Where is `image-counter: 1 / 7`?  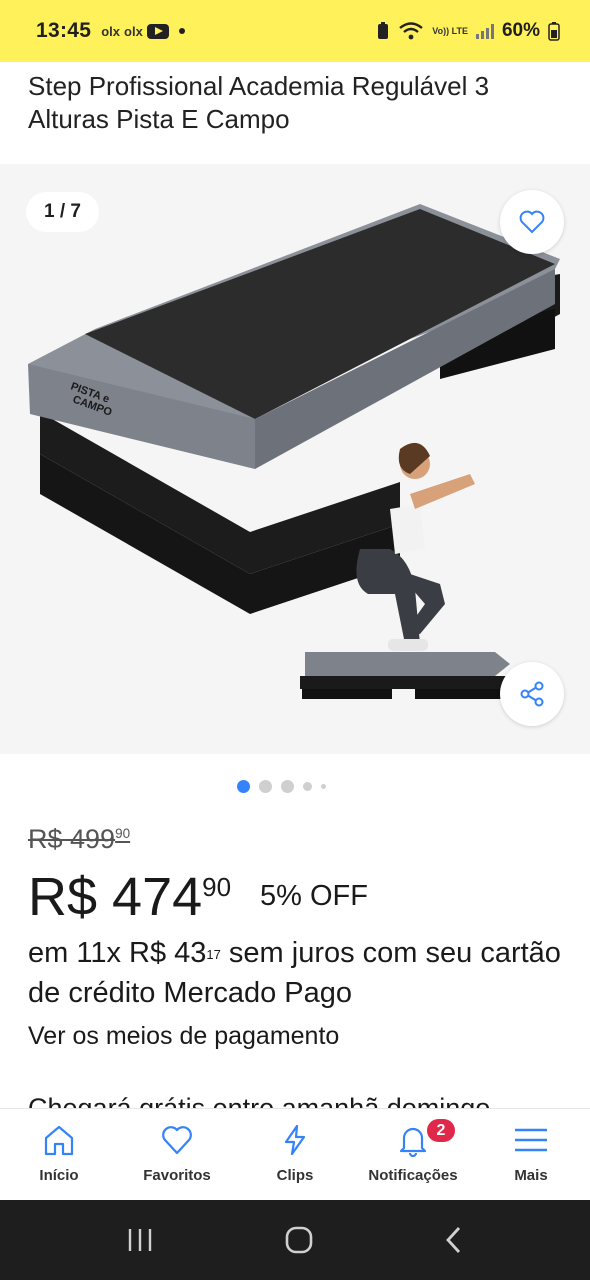 image-counter: 1 / 7 is located at coordinates (62, 212).